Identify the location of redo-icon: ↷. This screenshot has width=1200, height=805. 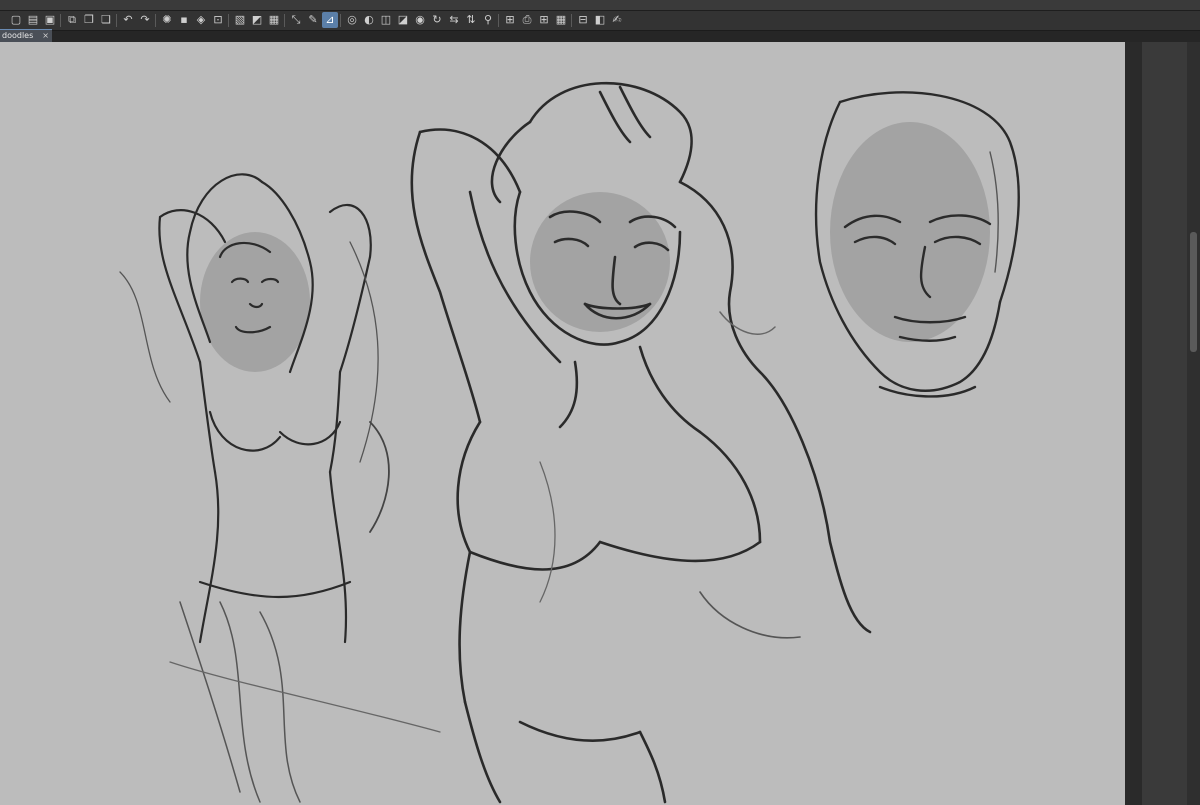
(145, 20).